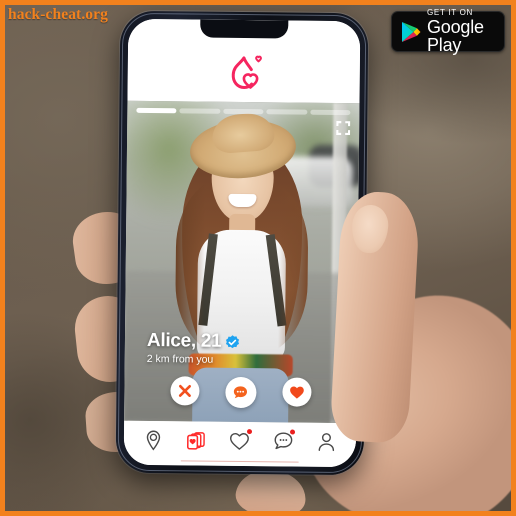  I want to click on google-play-small-label: GET IT ON, so click(450, 12).